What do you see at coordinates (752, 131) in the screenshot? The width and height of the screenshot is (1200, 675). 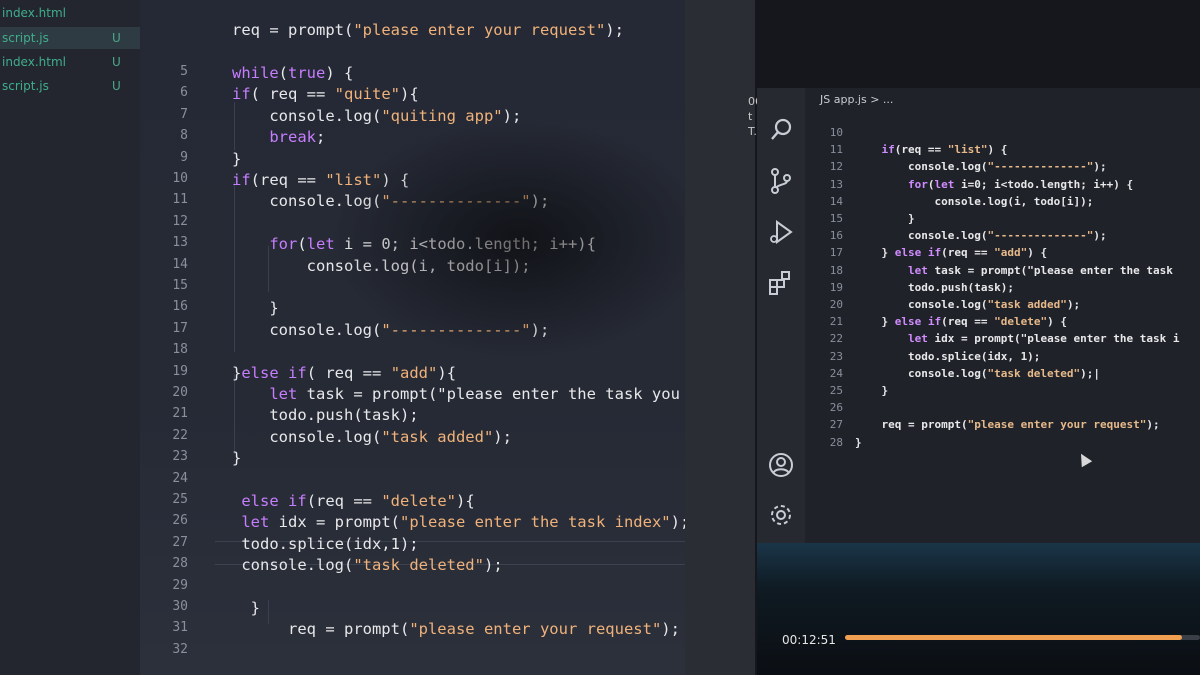 I see `side-panel-text: T.` at bounding box center [752, 131].